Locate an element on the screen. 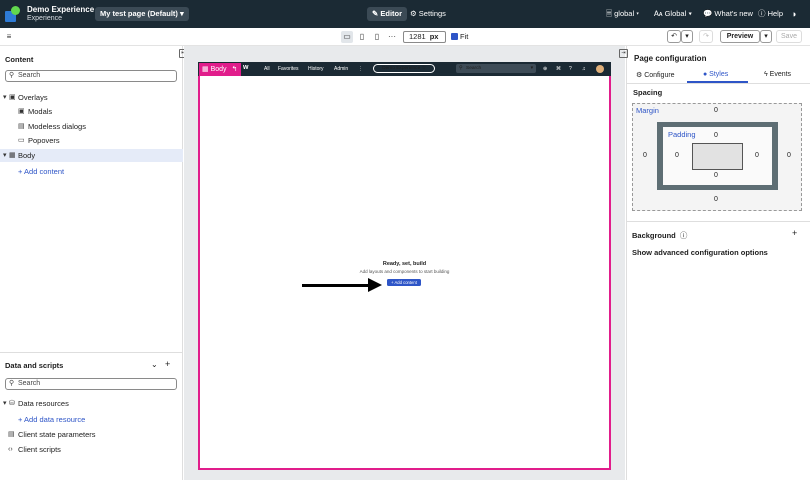 The height and width of the screenshot is (480, 810). nav-item-all: All is located at coordinates (267, 69).